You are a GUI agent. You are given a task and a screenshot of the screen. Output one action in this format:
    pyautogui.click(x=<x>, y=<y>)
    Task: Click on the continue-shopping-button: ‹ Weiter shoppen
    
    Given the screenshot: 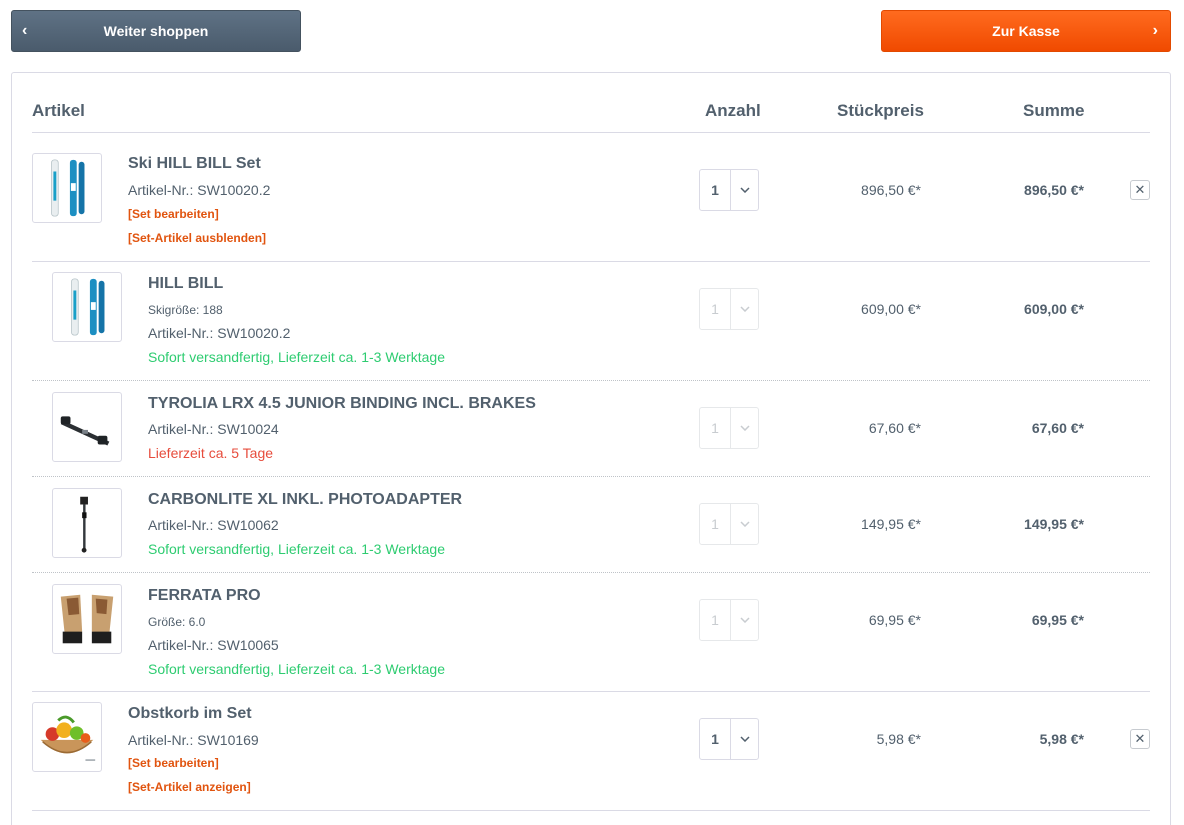 What is the action you would take?
    pyautogui.click(x=156, y=31)
    